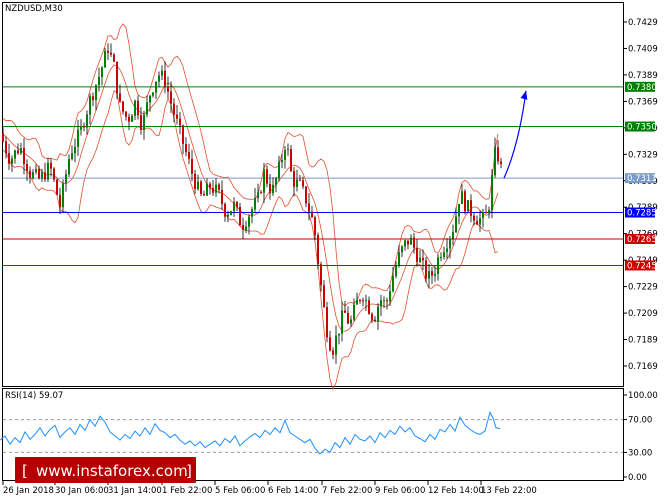 This screenshot has width=664, height=498. I want to click on x-tick-label: 5 Feb 06:00, so click(240, 491).